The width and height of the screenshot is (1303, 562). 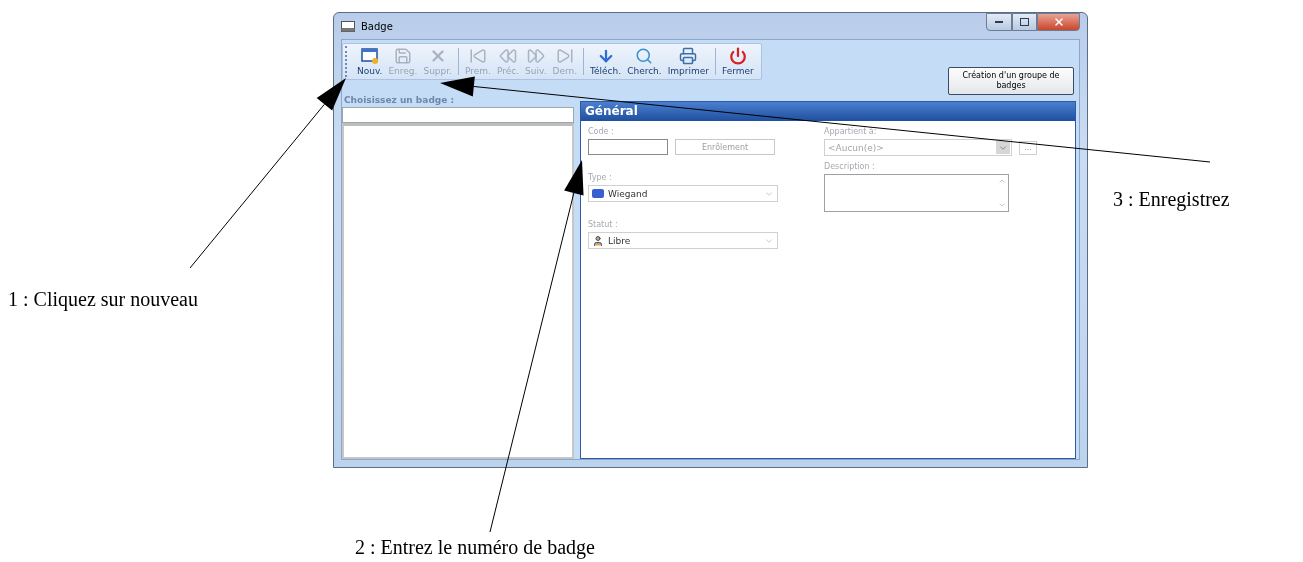 I want to click on field-label: Type :, so click(x=600, y=178).